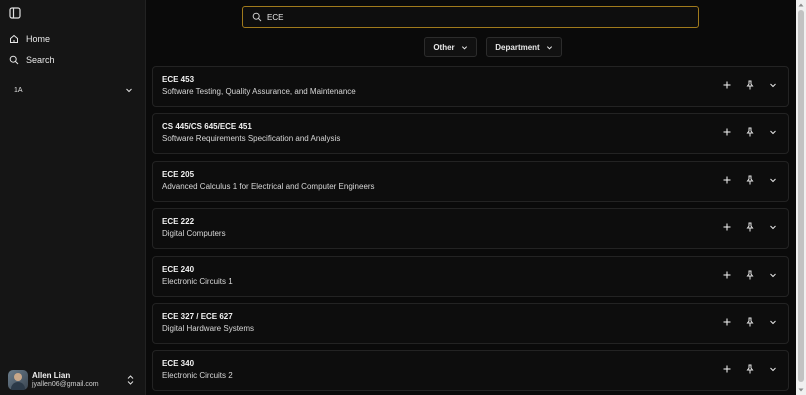  Describe the element at coordinates (194, 234) in the screenshot. I see `course-name: Digital Computers` at that location.